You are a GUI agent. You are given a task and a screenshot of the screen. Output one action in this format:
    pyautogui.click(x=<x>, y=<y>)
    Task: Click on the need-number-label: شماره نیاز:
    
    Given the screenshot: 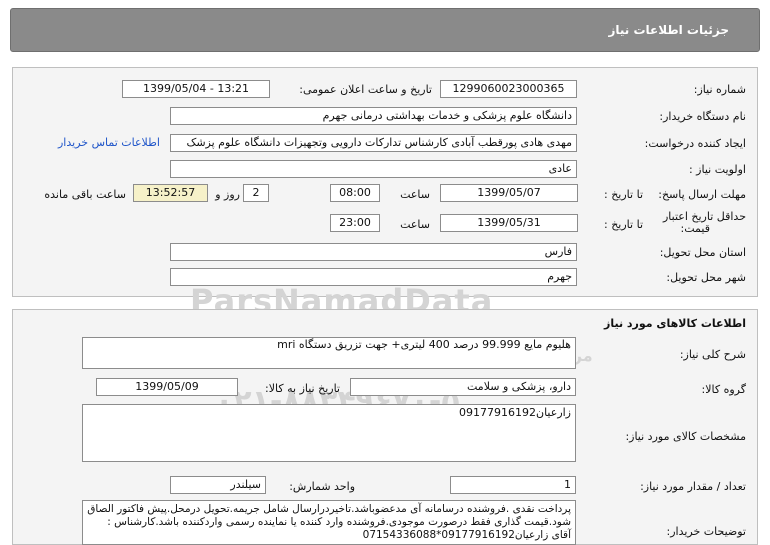 What is the action you would take?
    pyautogui.click(x=719, y=89)
    